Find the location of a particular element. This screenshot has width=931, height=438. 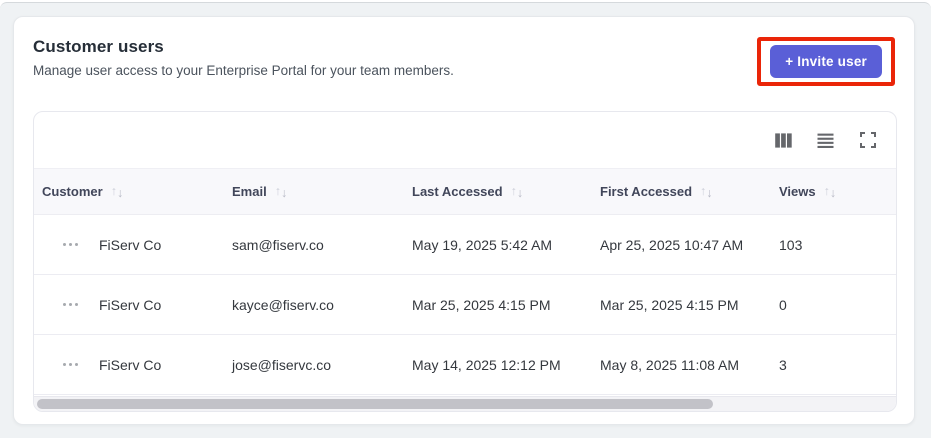

column-header: Last Accessed ↑ ↓ is located at coordinates (506, 191).